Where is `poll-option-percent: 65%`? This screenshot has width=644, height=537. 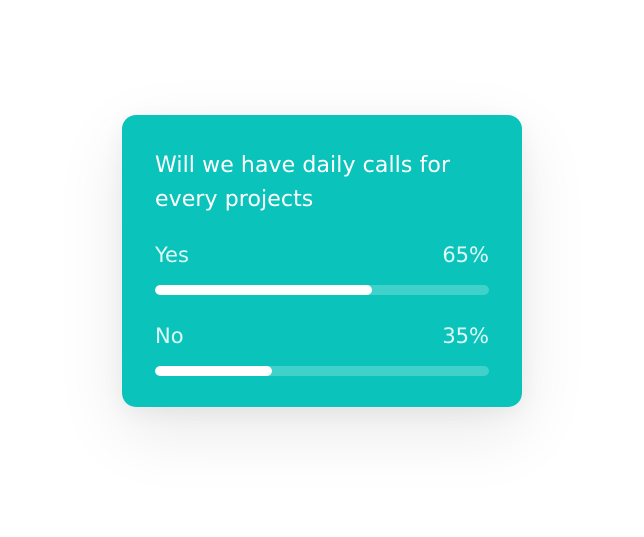 poll-option-percent: 65% is located at coordinates (465, 255).